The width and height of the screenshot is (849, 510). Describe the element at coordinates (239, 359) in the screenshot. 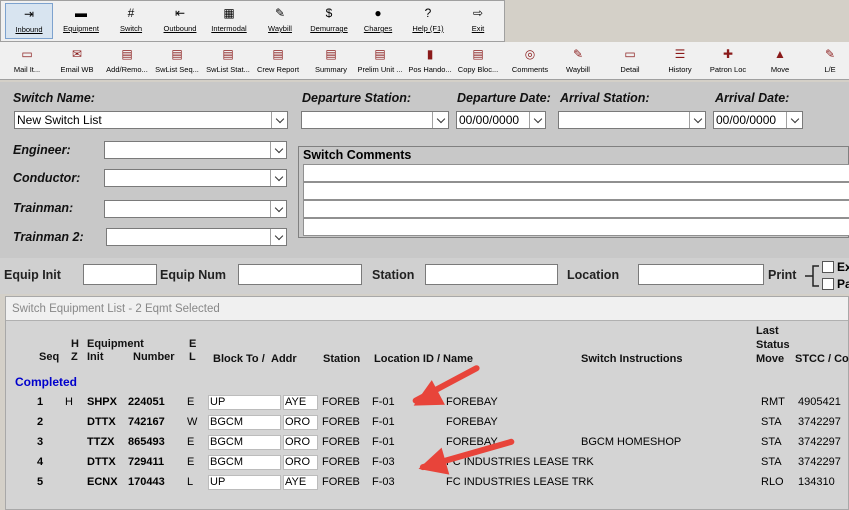

I see `col-block-to: Block To /` at that location.